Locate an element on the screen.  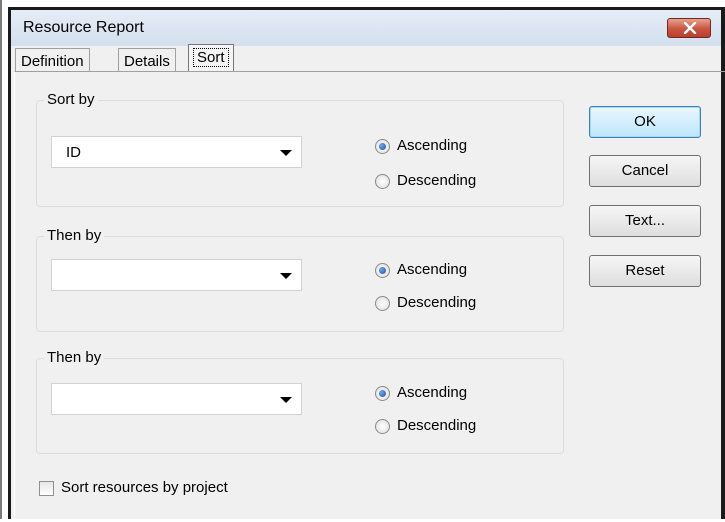
window-title: Resource Report is located at coordinates (83, 27).